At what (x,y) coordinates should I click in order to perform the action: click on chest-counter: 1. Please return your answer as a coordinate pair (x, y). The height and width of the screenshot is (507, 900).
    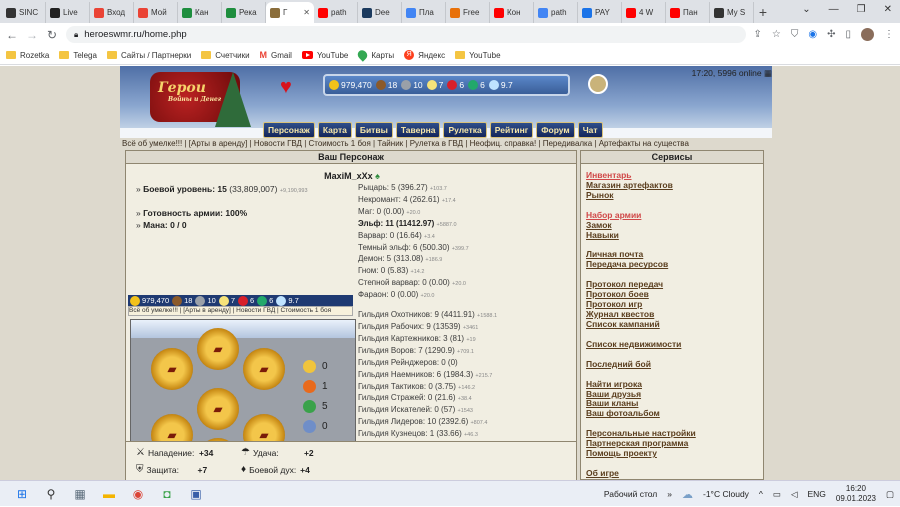
    Looking at the image, I should click on (315, 386).